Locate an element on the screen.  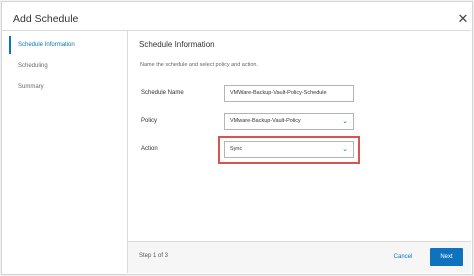
cancel-button: Cancel is located at coordinates (403, 257).